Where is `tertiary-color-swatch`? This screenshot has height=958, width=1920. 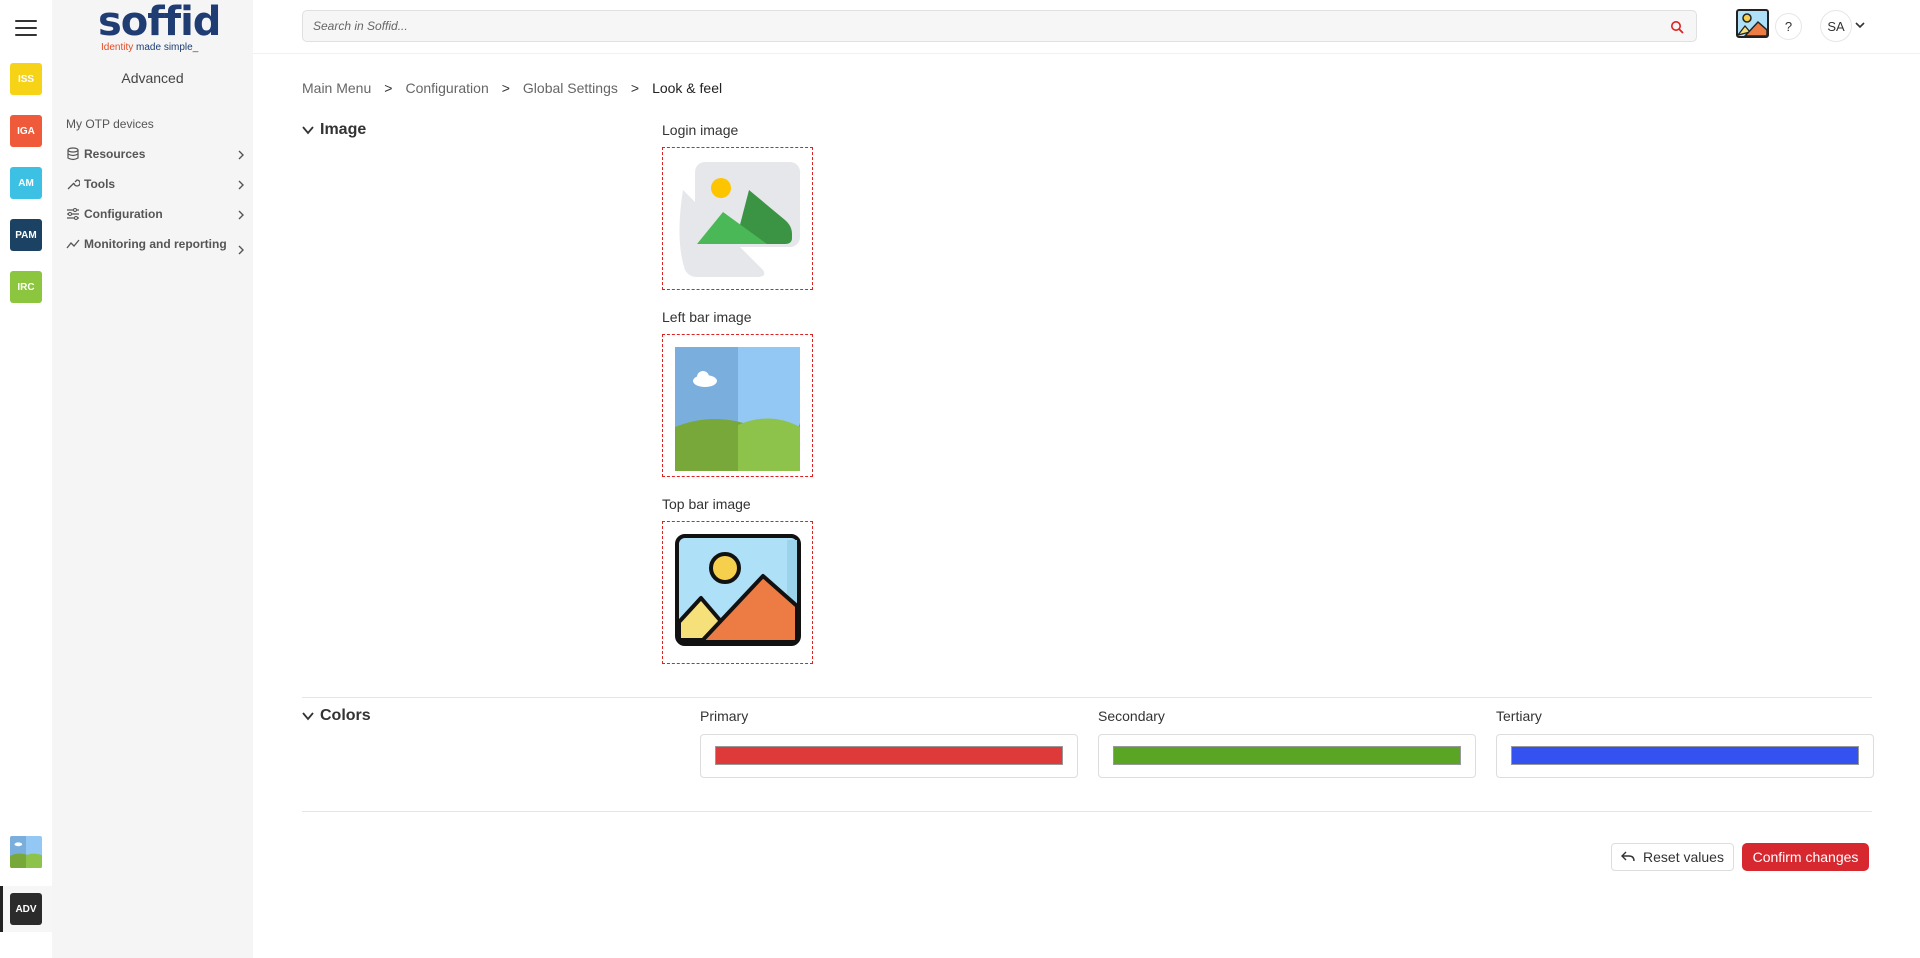 tertiary-color-swatch is located at coordinates (1685, 755).